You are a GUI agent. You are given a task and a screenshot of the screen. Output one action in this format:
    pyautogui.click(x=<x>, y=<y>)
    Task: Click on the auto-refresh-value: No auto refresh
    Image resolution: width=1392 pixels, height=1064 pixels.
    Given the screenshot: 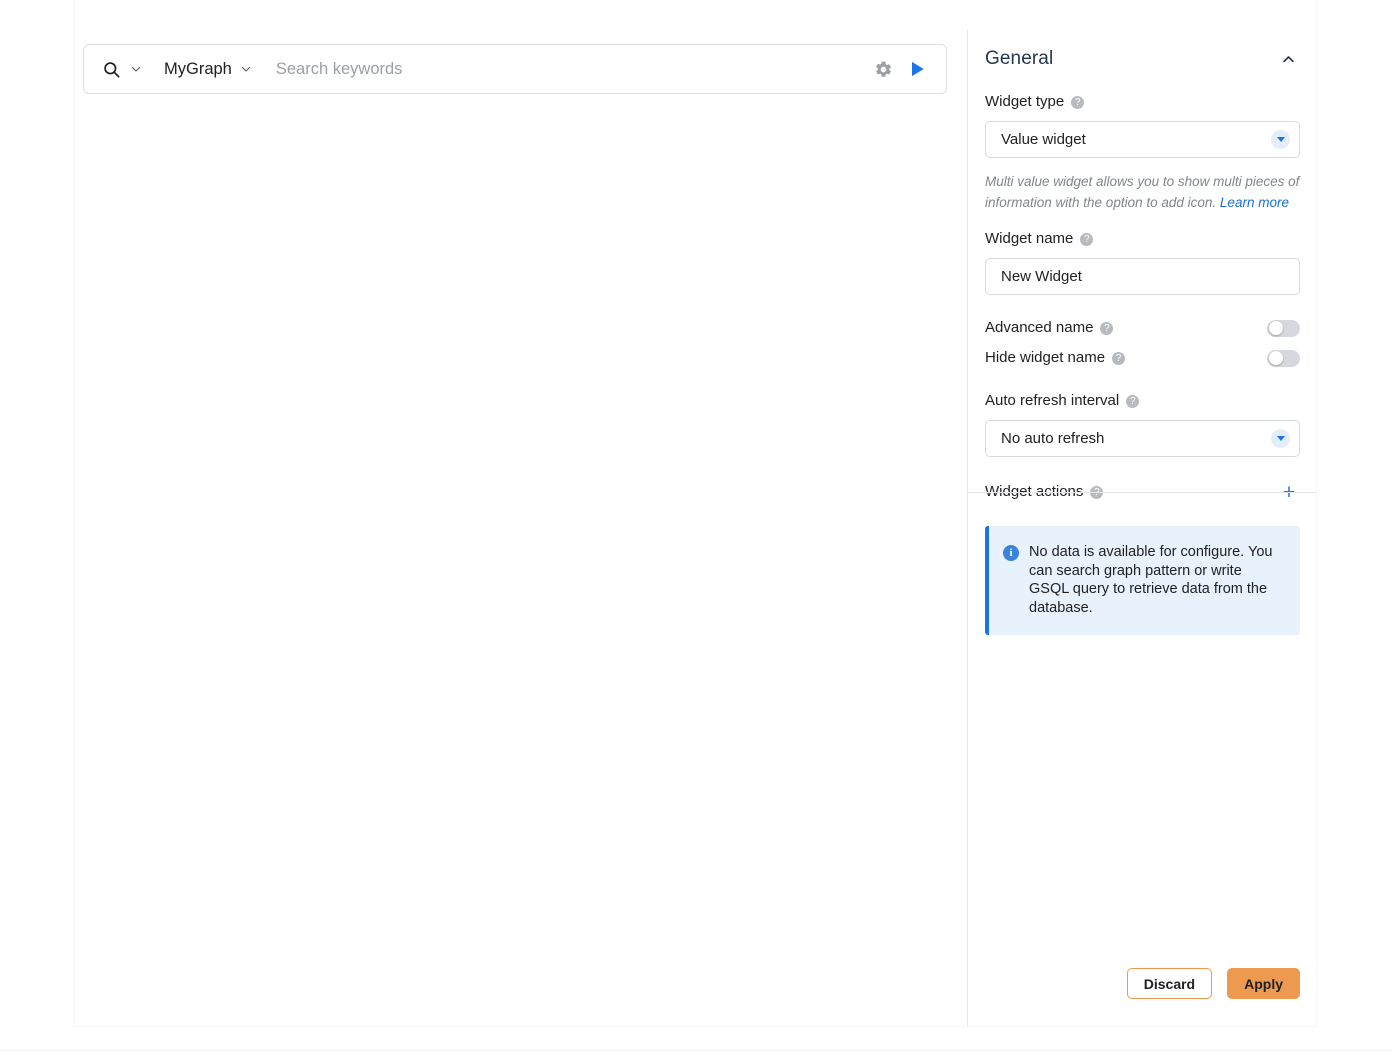 What is the action you would take?
    pyautogui.click(x=1053, y=438)
    